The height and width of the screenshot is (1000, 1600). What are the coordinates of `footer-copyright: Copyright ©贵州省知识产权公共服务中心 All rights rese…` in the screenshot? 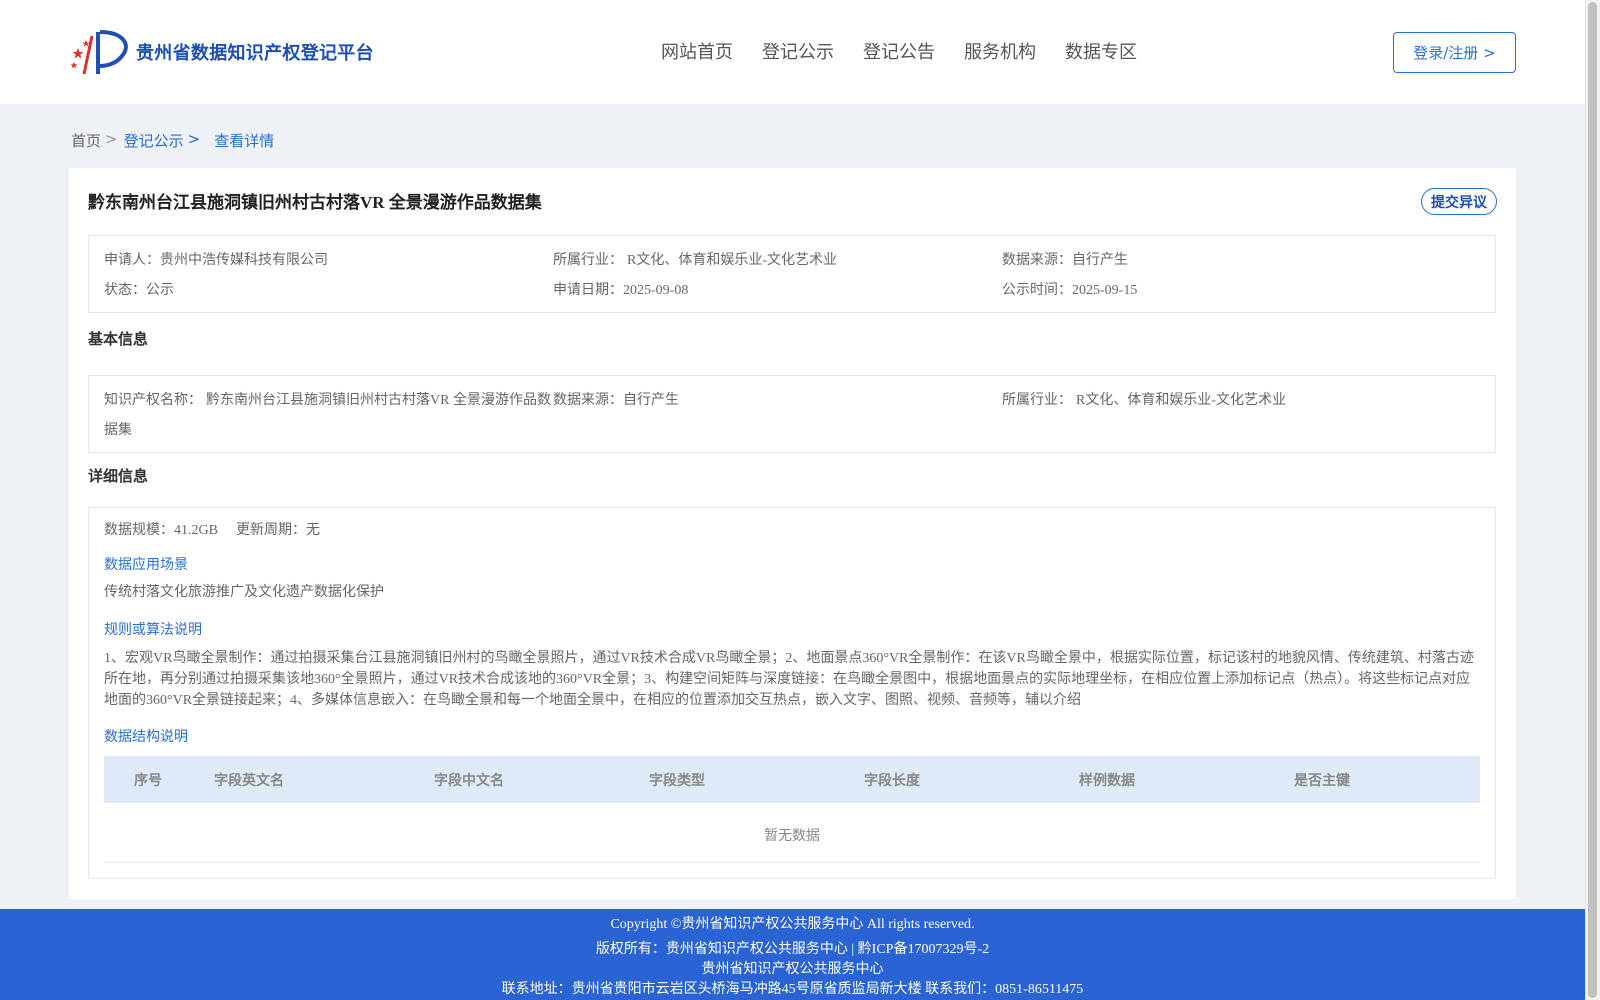 It's located at (792, 924).